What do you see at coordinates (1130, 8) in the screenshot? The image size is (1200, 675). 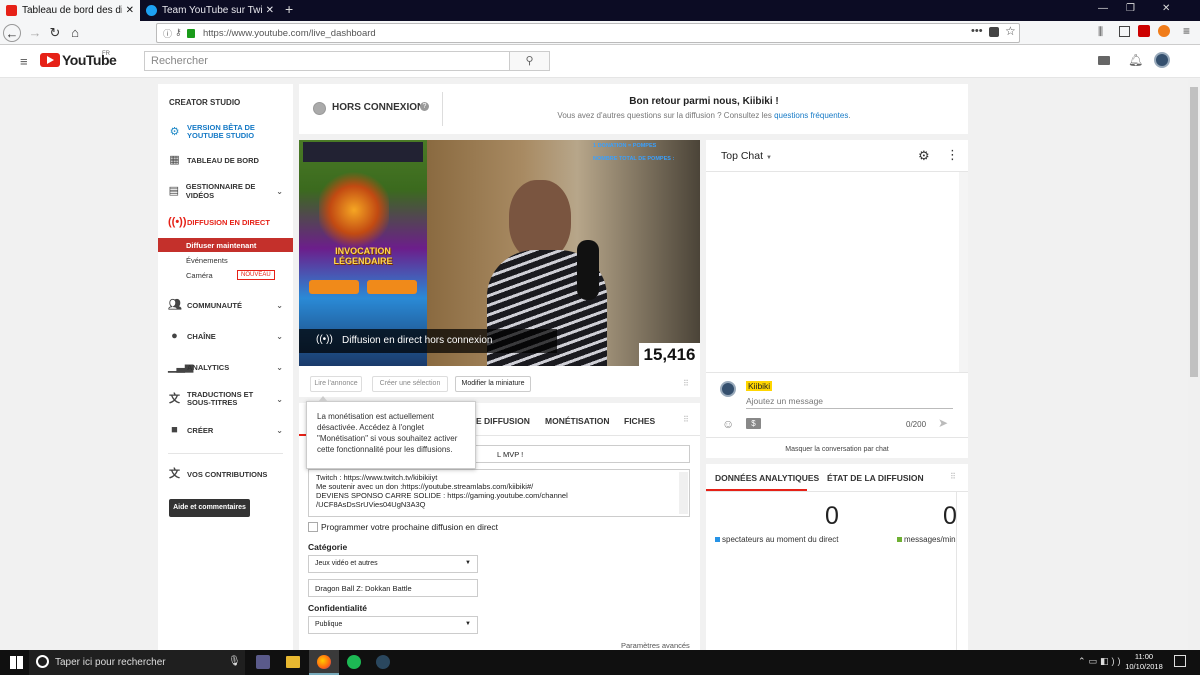 I see `restore-icon: ❐` at bounding box center [1130, 8].